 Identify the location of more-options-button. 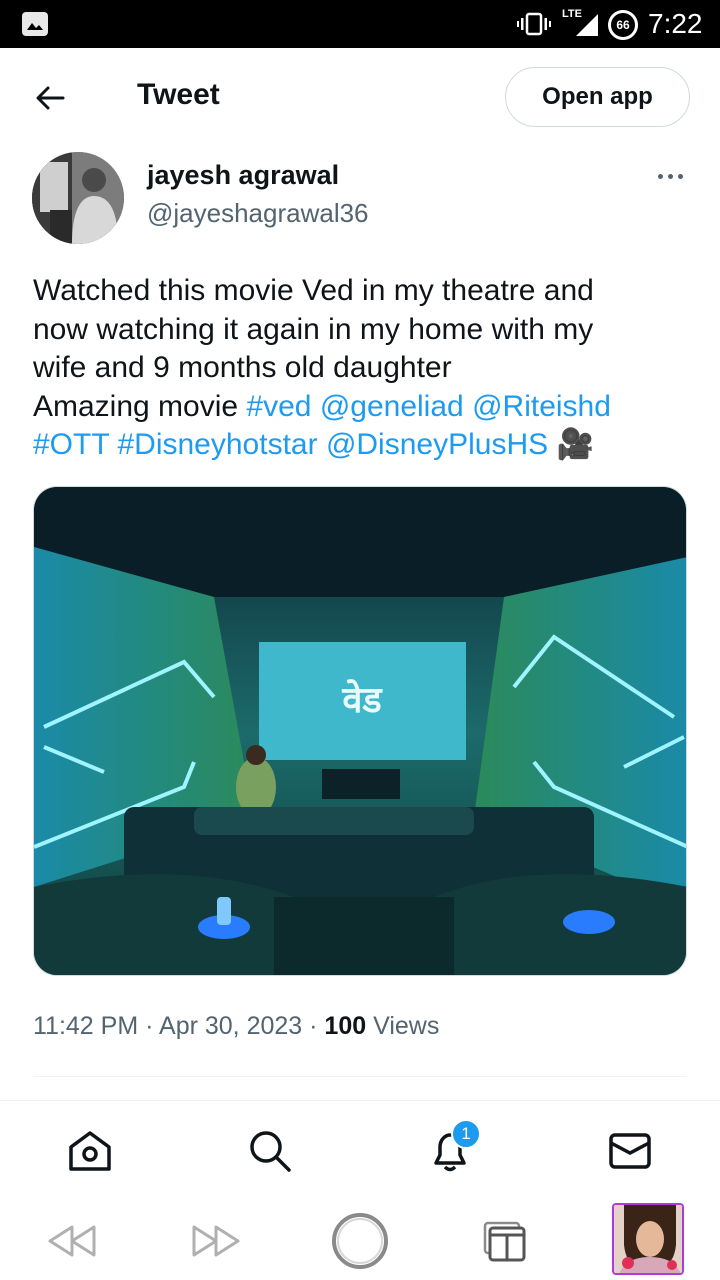
(670, 176).